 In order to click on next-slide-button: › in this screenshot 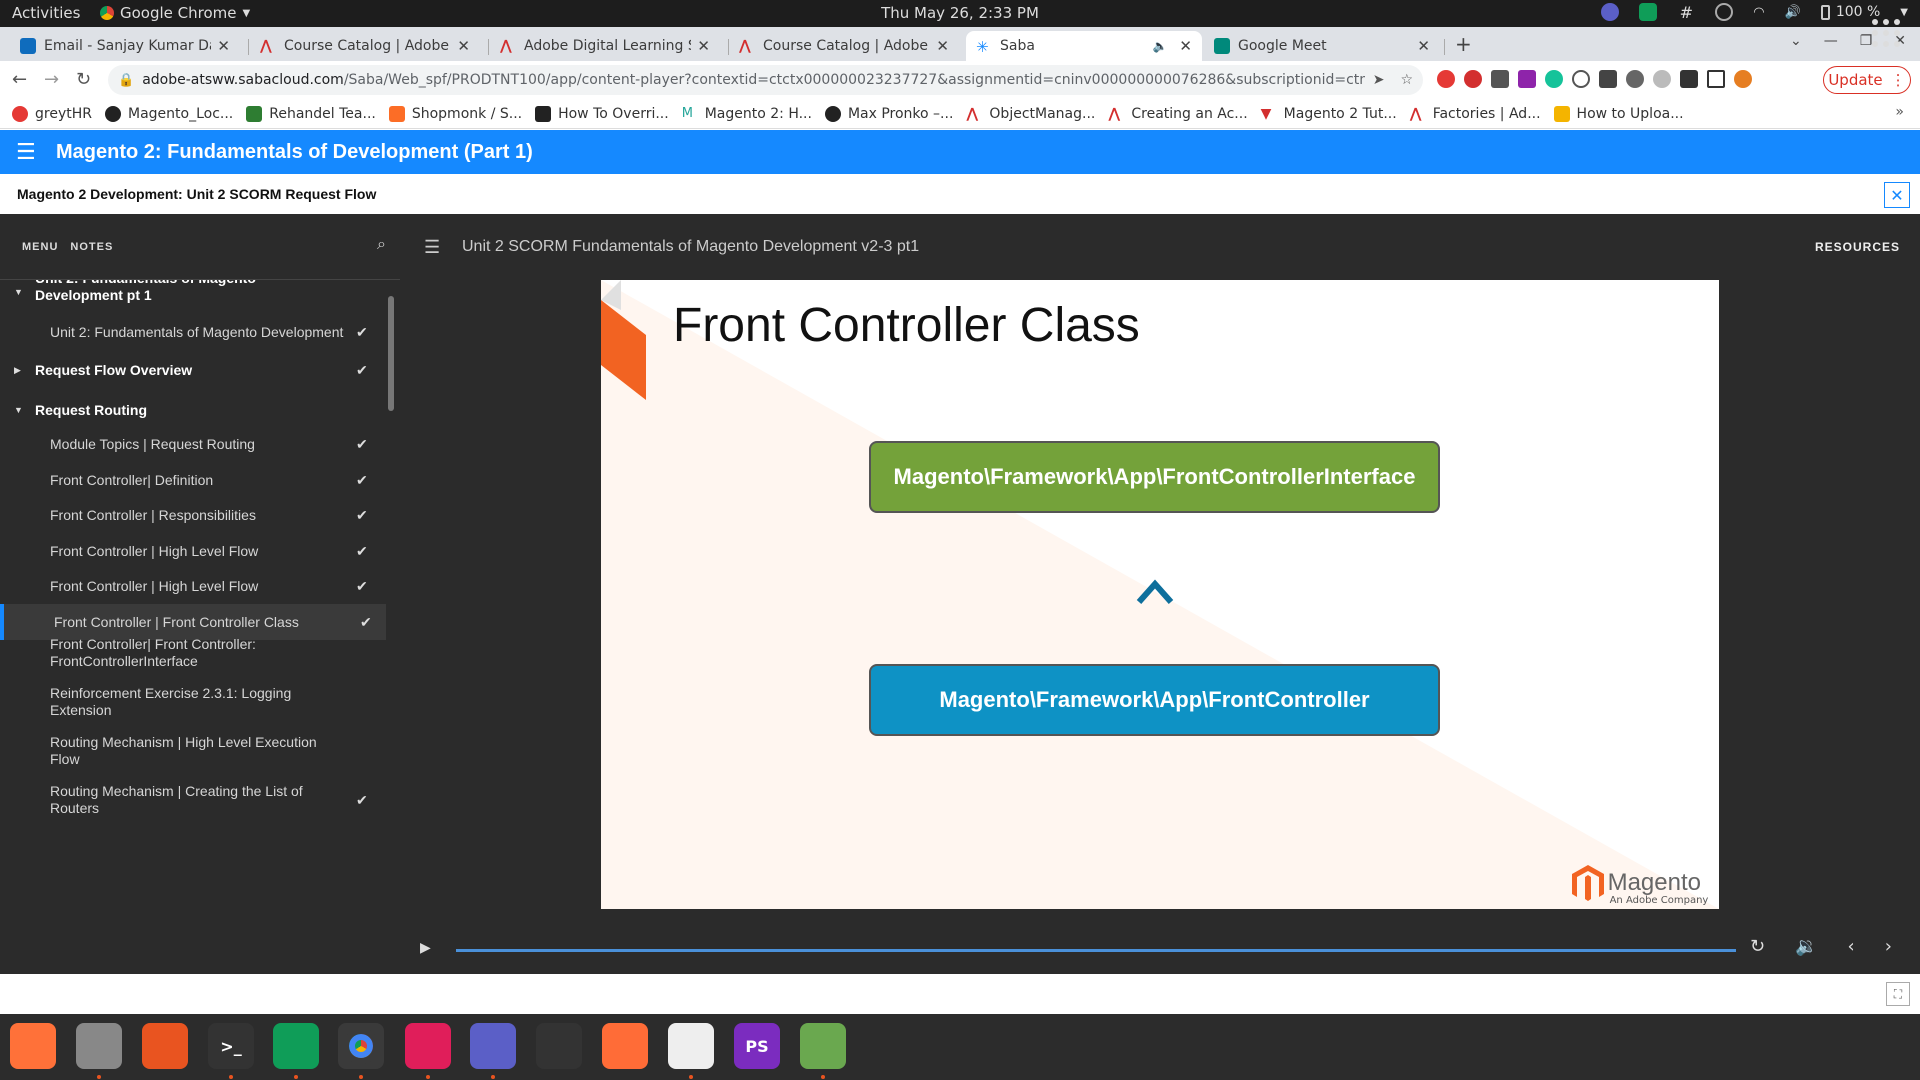, I will do `click(1888, 946)`.